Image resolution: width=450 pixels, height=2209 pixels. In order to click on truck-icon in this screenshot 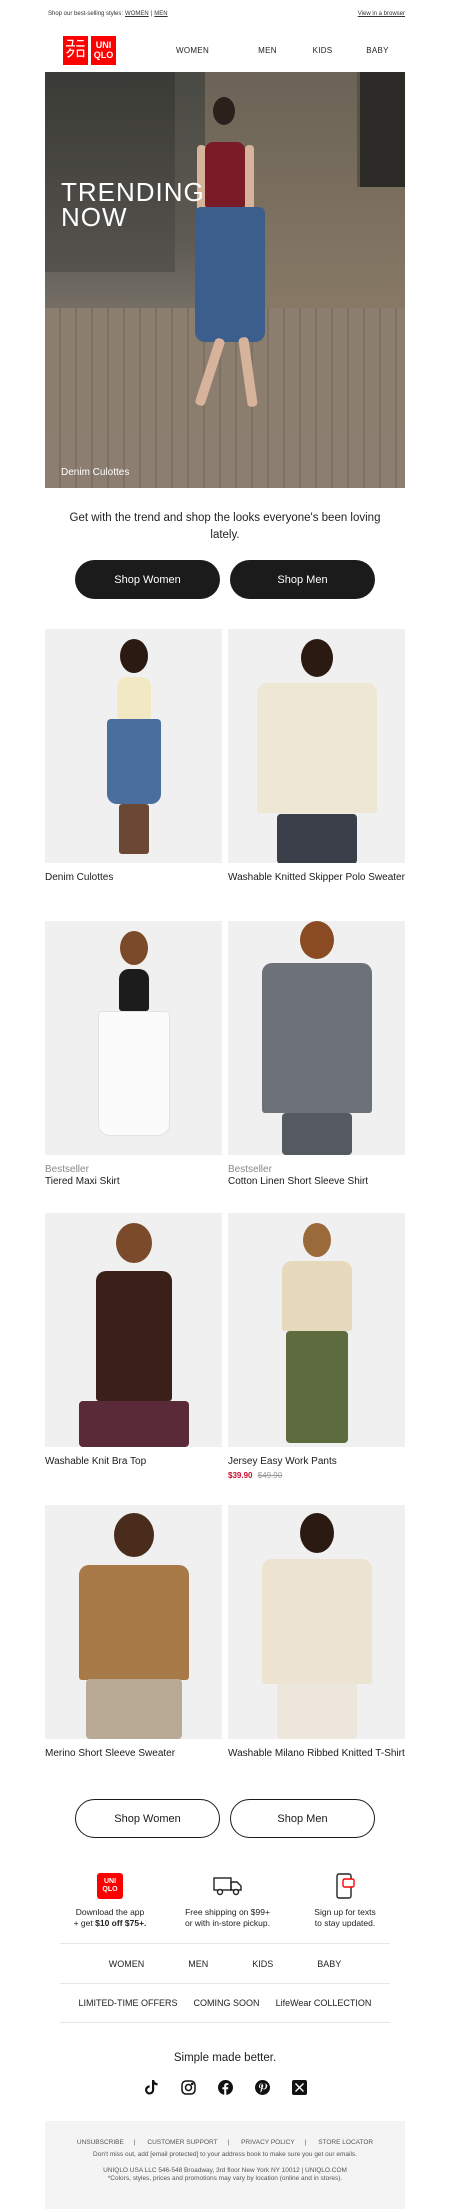, I will do `click(227, 1886)`.